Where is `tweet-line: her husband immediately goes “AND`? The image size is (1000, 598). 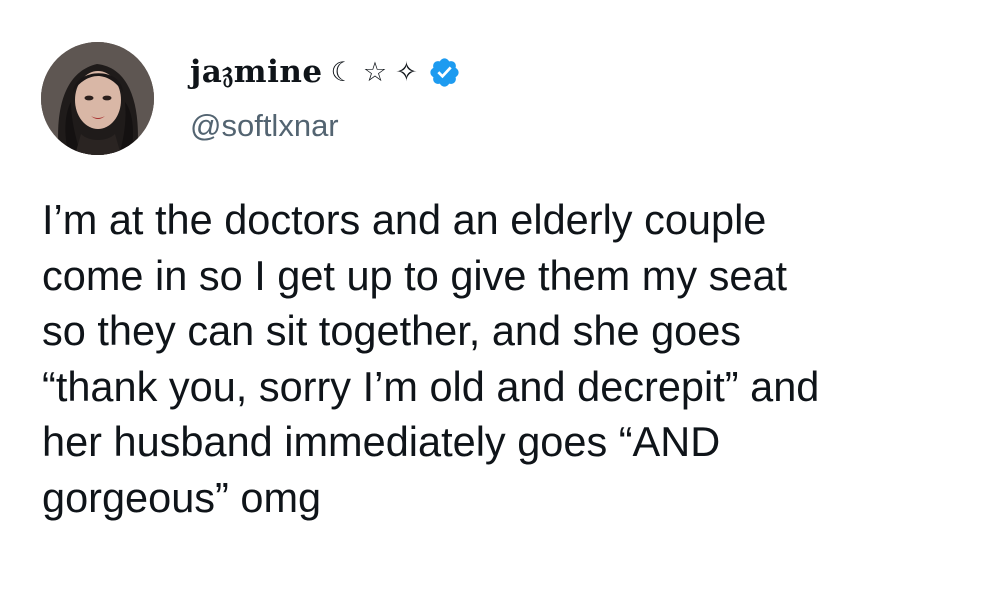 tweet-line: her husband immediately goes “AND is located at coordinates (381, 441).